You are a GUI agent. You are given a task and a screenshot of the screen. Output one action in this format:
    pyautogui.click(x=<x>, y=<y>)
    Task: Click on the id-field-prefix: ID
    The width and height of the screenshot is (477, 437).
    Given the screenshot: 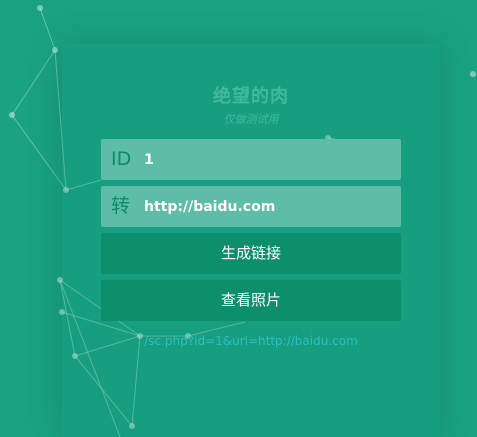 What is the action you would take?
    pyautogui.click(x=121, y=159)
    